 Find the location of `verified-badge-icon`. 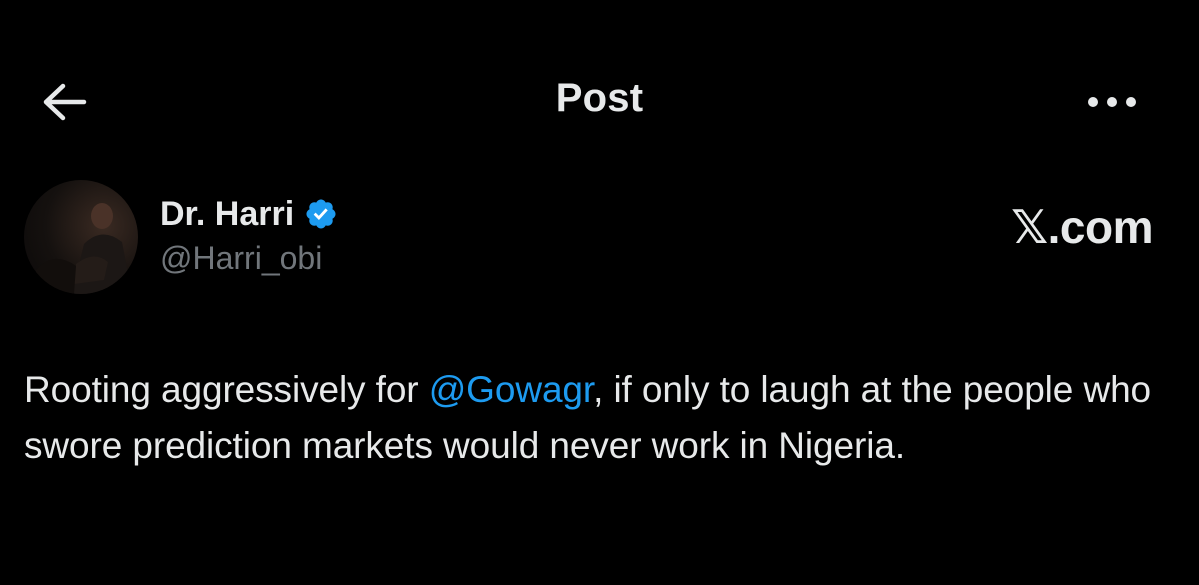

verified-badge-icon is located at coordinates (321, 214).